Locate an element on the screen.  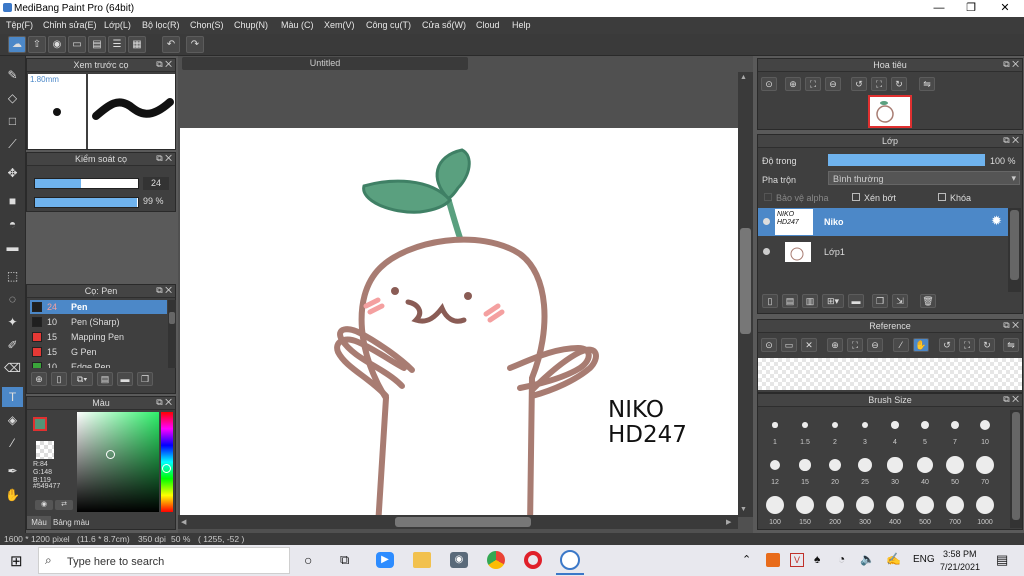
divide-tool-icon: ◈ is located at coordinates (12, 420).